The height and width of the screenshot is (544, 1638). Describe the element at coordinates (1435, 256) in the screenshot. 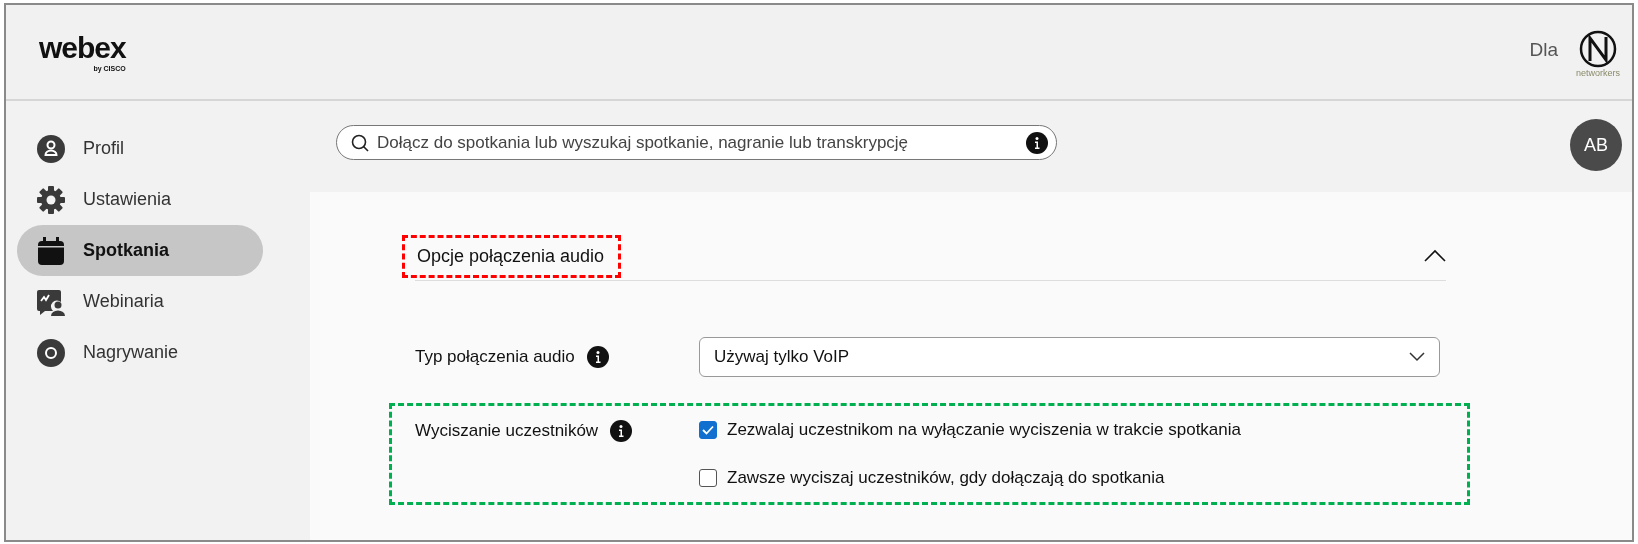

I see `chevron-icon` at that location.